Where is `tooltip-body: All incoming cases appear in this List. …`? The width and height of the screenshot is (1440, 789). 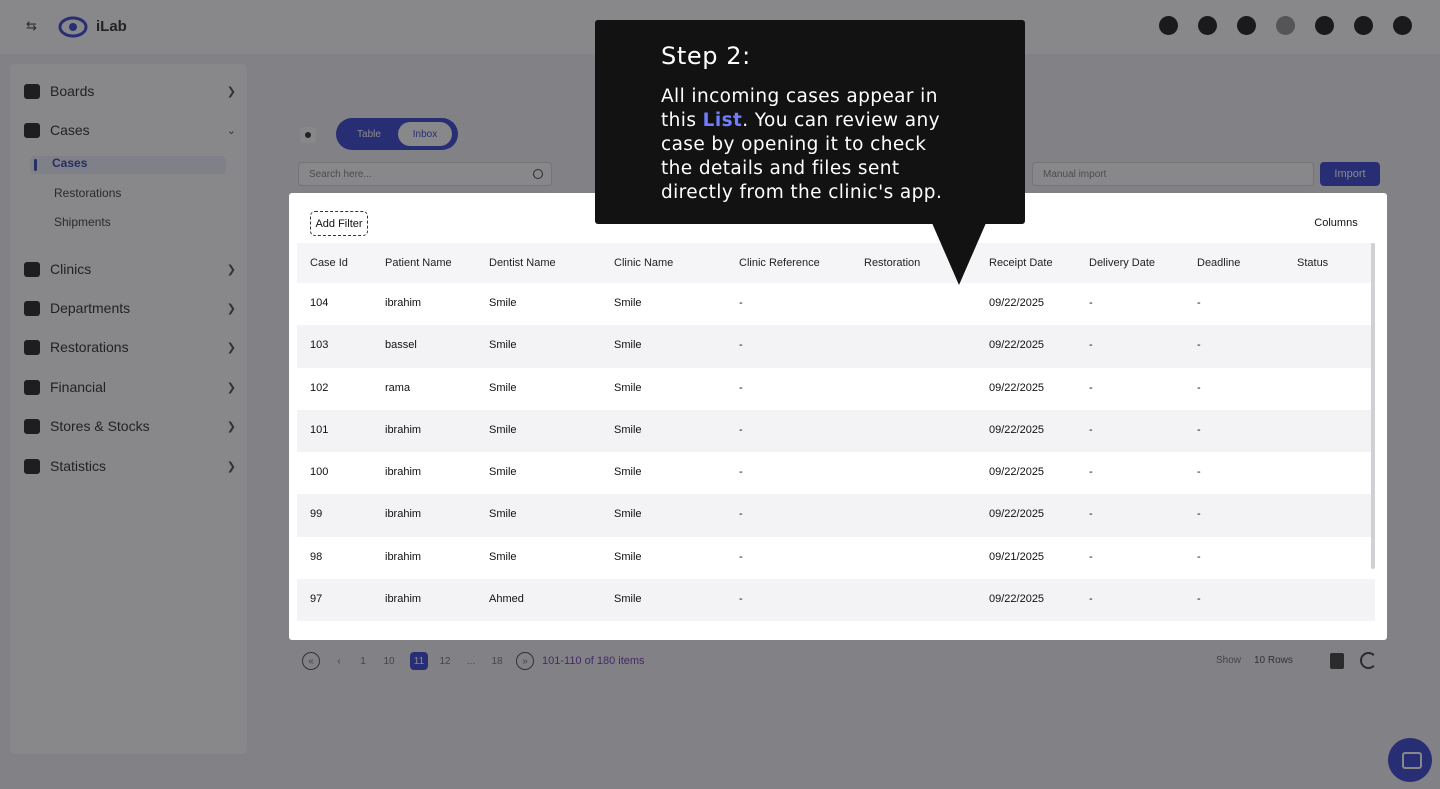 tooltip-body: All incoming cases appear in this List. … is located at coordinates (802, 144).